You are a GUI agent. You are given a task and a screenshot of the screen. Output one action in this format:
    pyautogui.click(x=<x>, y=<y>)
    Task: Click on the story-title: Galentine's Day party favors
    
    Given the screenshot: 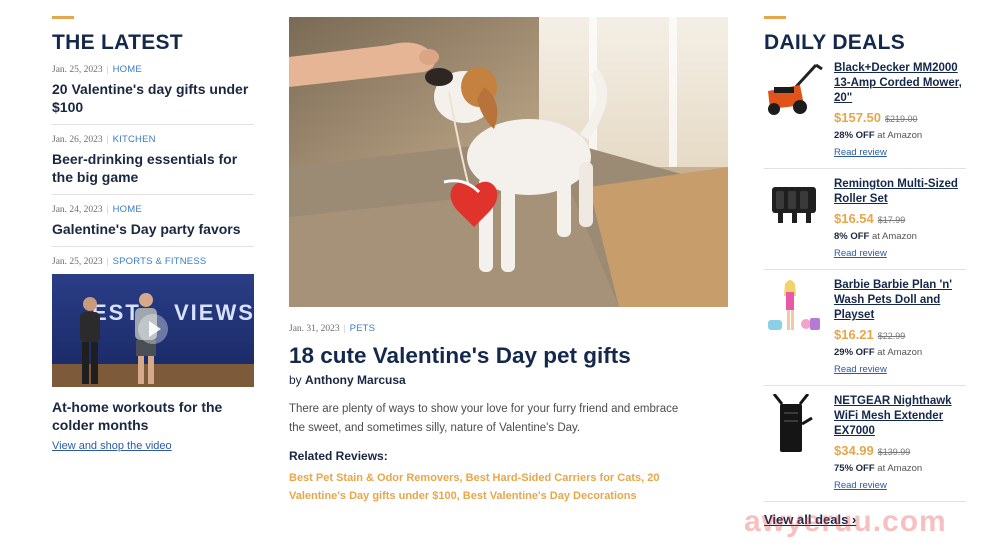 What is the action you would take?
    pyautogui.click(x=153, y=229)
    